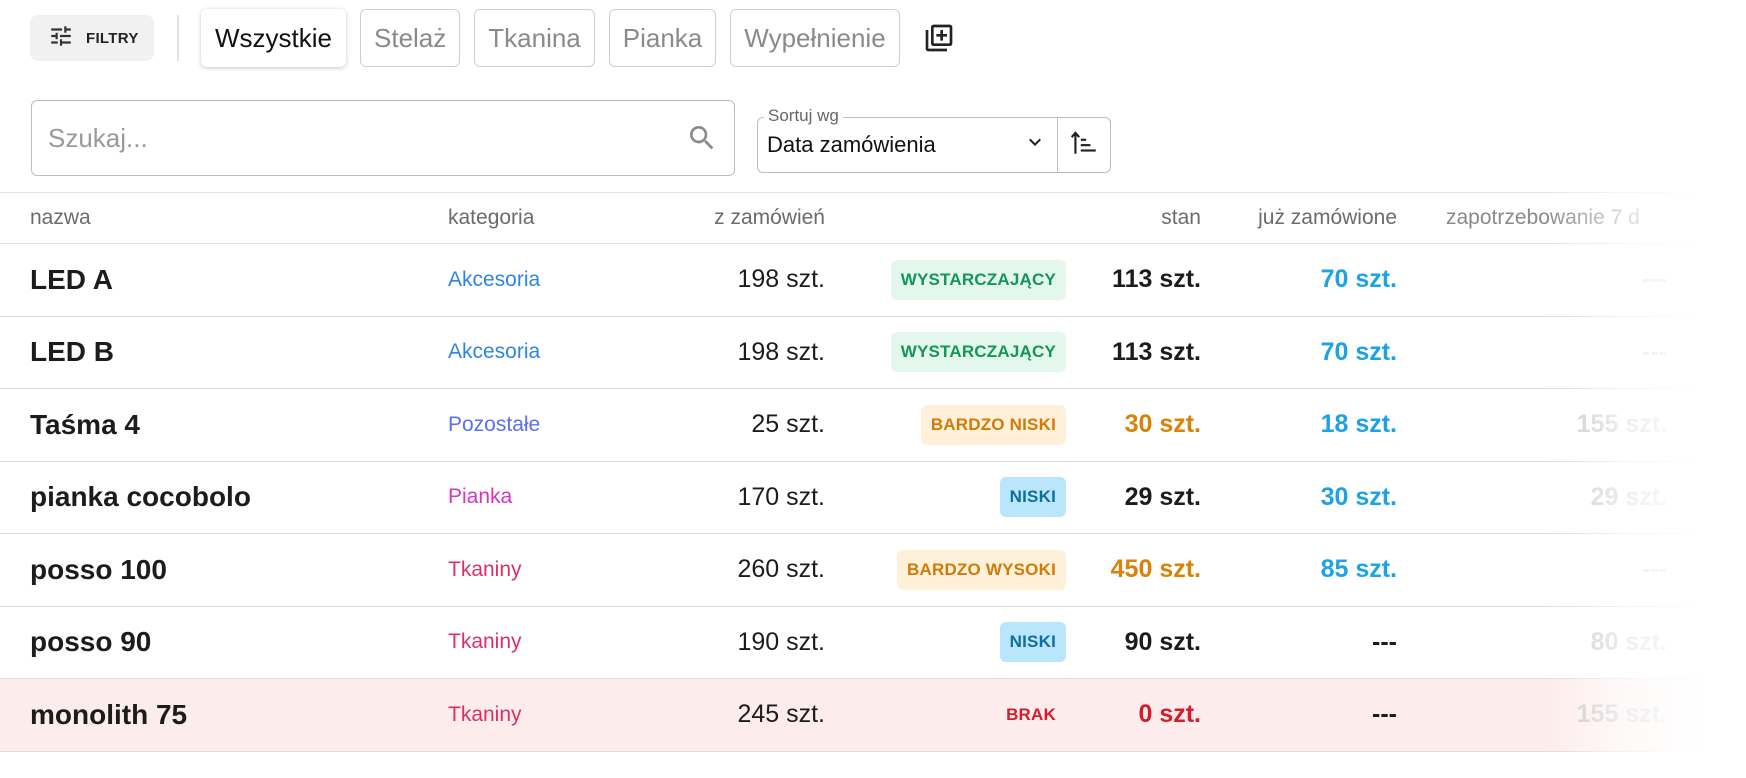 Image resolution: width=1746 pixels, height=778 pixels. I want to click on status-badge: BARDZO WYSOKI, so click(981, 569).